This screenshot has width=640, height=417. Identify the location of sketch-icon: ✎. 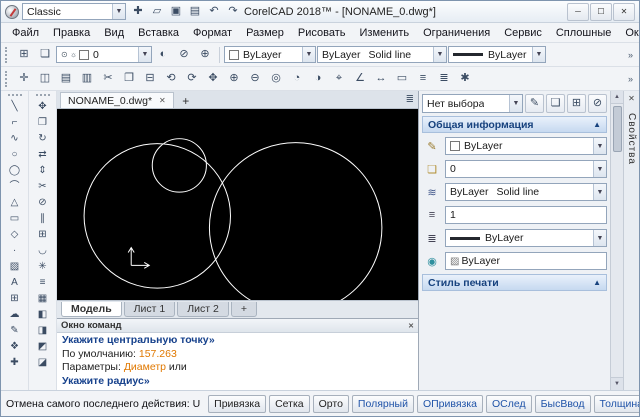
(15, 331).